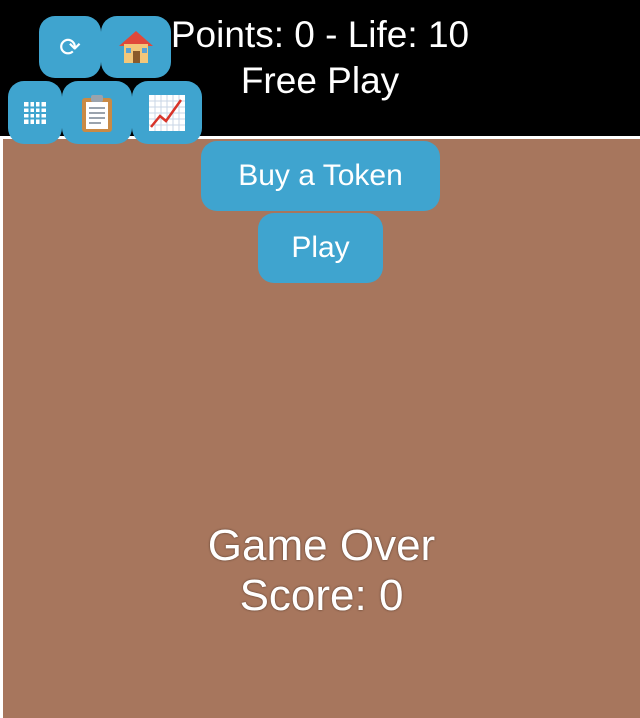  Describe the element at coordinates (321, 595) in the screenshot. I see `final-score: Score: 0` at that location.